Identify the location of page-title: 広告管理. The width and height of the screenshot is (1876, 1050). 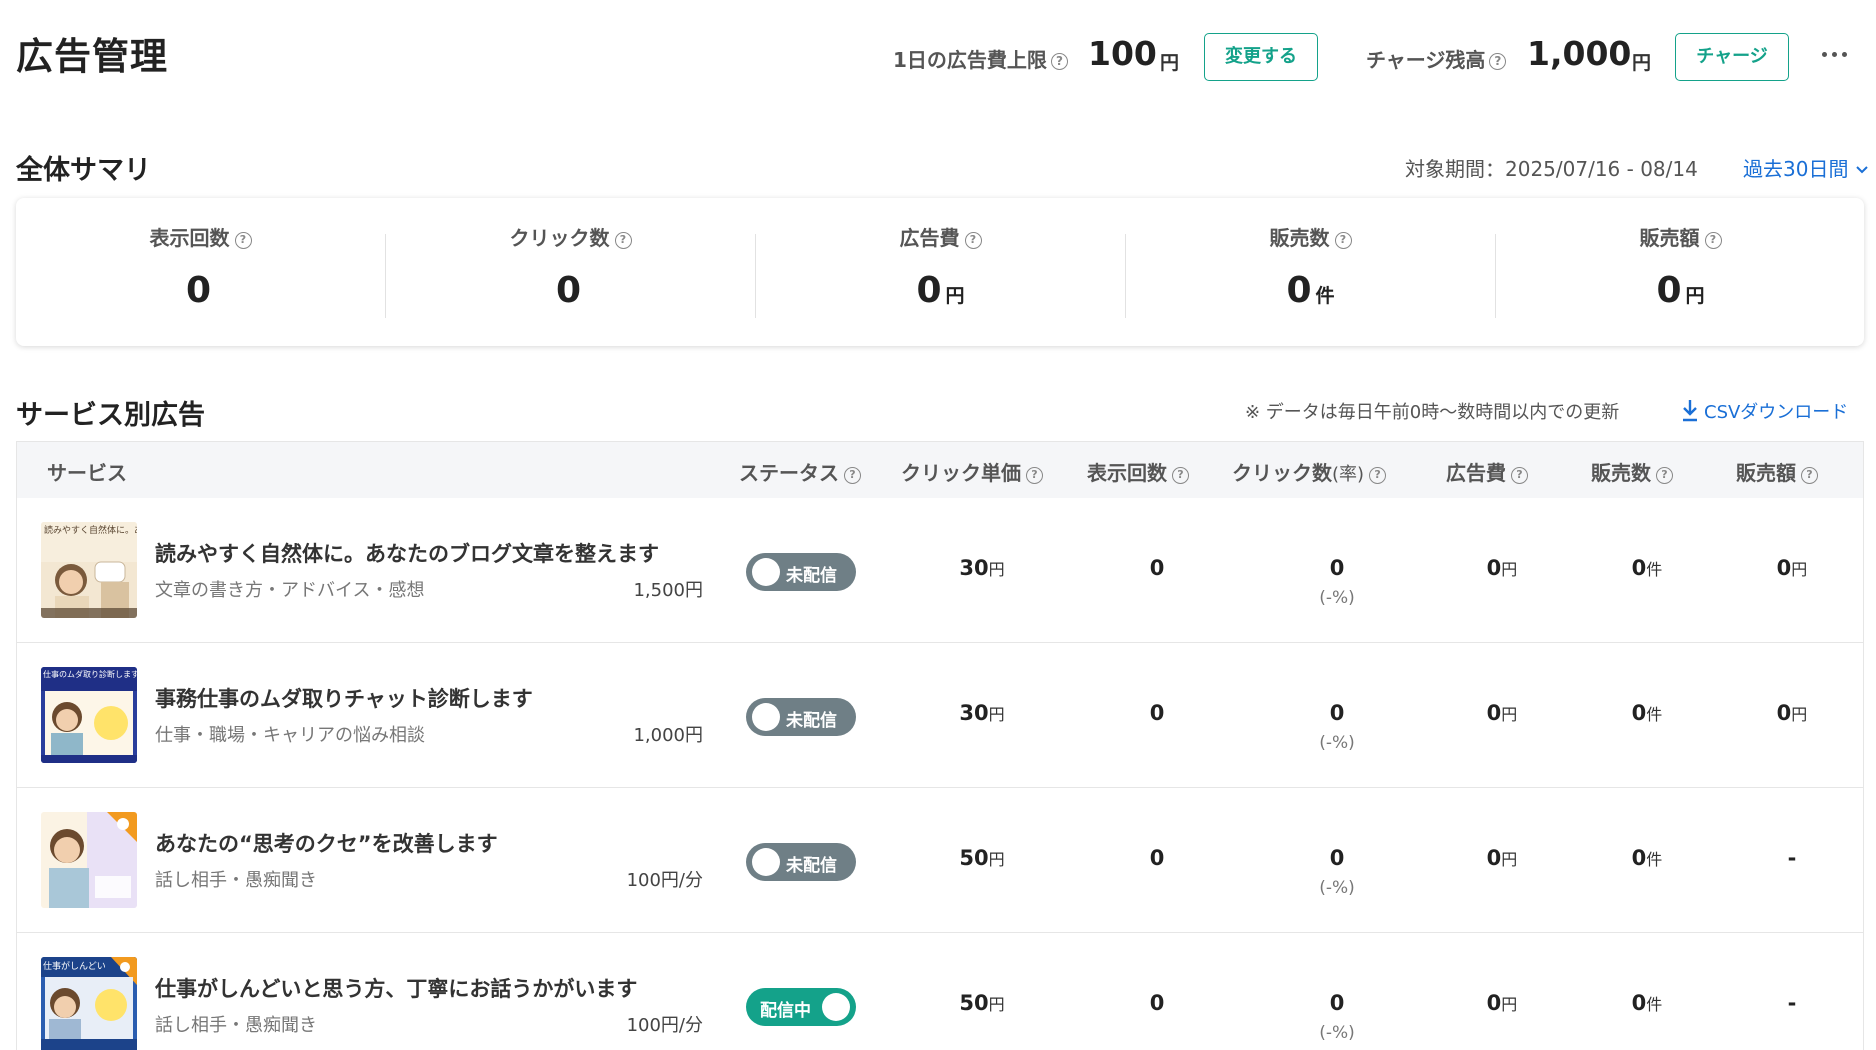
(92, 56).